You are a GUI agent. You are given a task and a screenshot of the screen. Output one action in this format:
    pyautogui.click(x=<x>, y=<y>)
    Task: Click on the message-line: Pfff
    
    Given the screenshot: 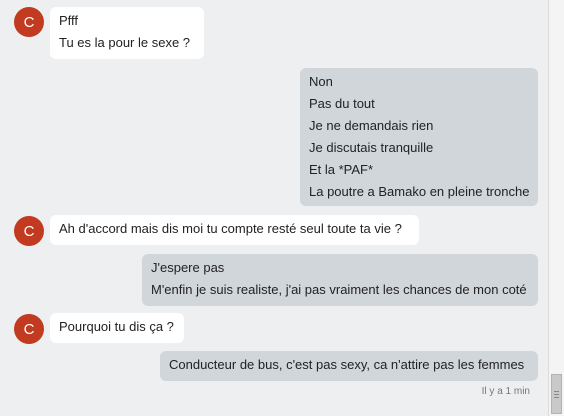 What is the action you would take?
    pyautogui.click(x=69, y=20)
    